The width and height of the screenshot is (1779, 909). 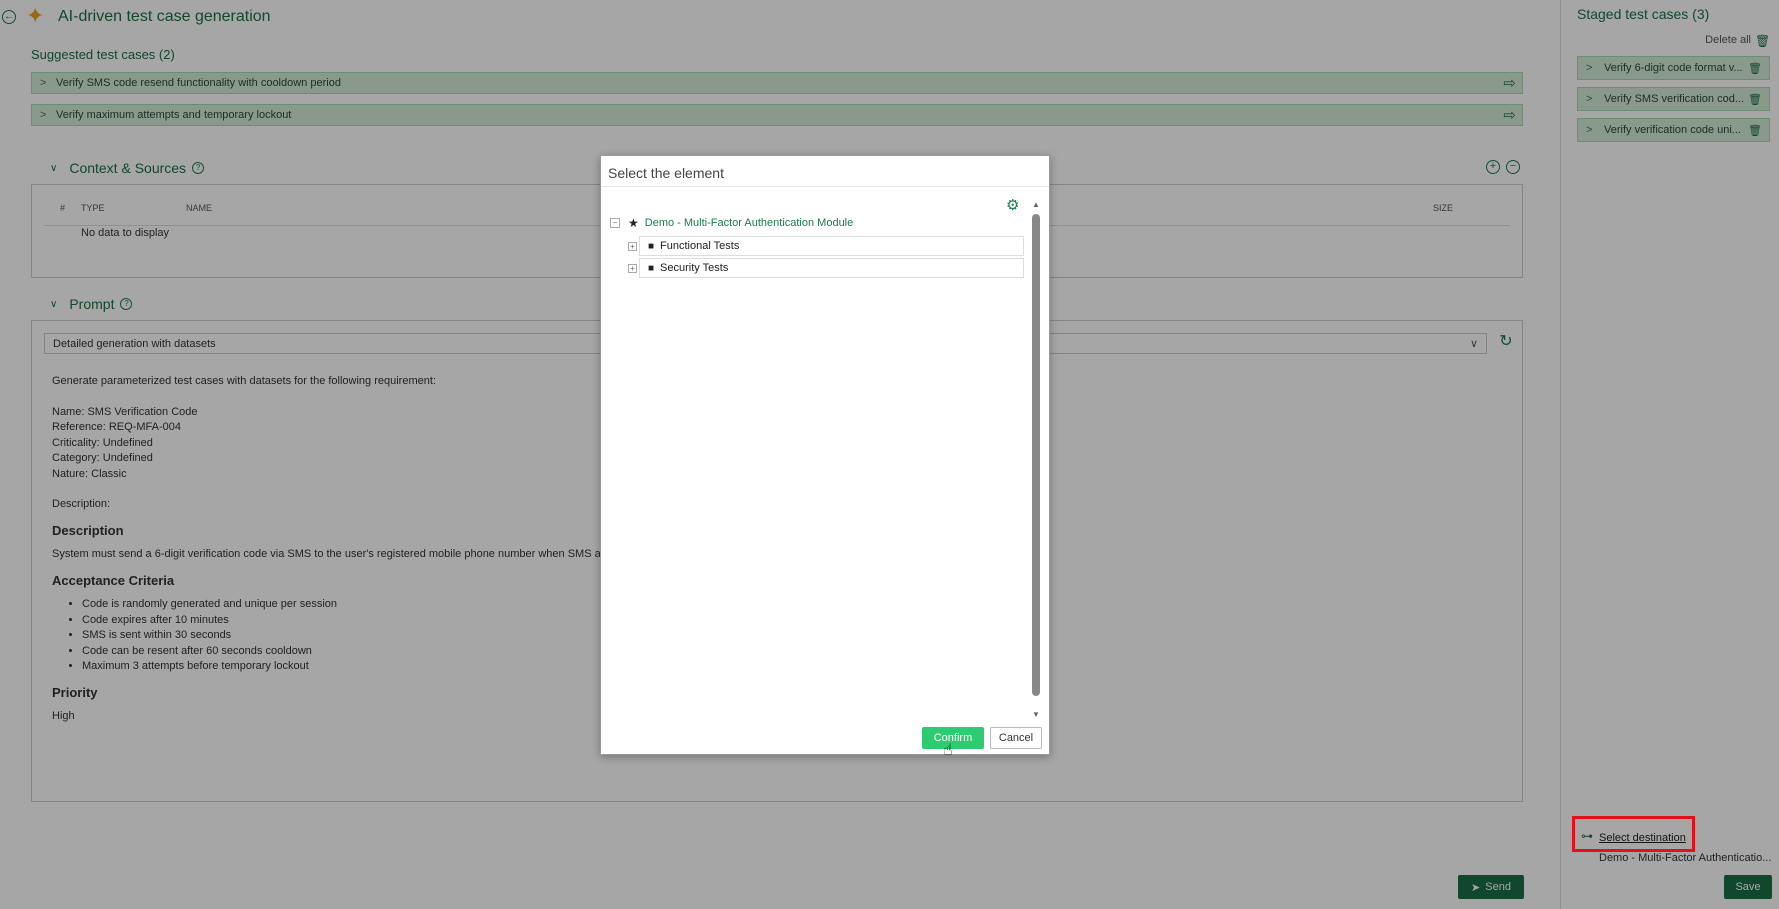 What do you see at coordinates (1633, 834) in the screenshot?
I see `highlight-box` at bounding box center [1633, 834].